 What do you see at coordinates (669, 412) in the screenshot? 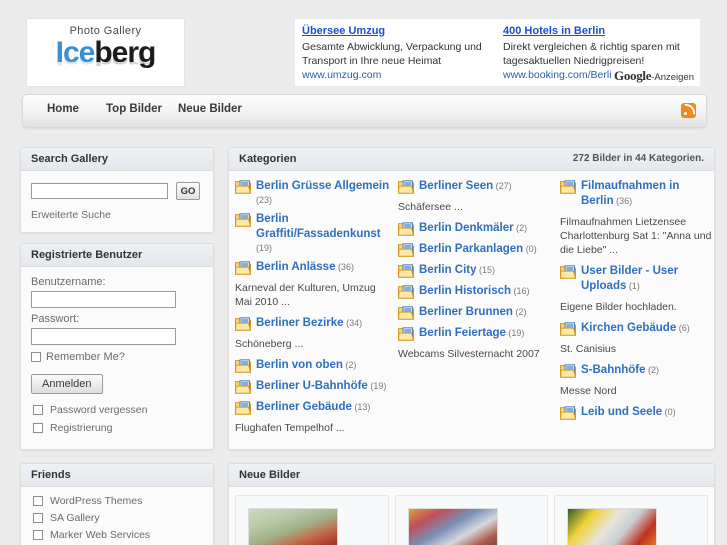
I see `category-count: (0)` at bounding box center [669, 412].